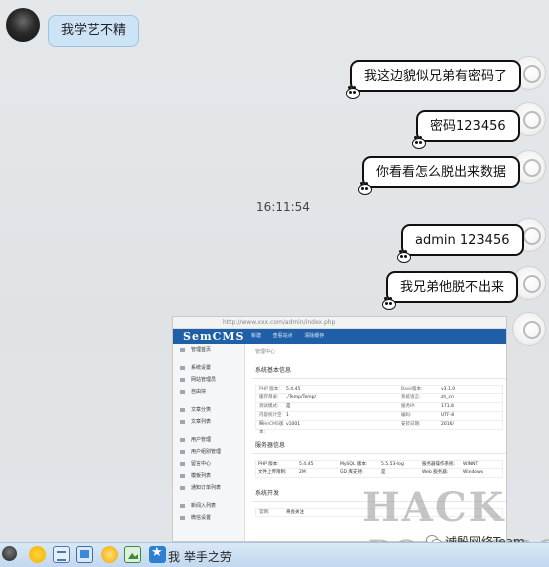 The width and height of the screenshot is (549, 567). What do you see at coordinates (439, 464) in the screenshot?
I see `table-cell: 服务器操作系统:` at bounding box center [439, 464].